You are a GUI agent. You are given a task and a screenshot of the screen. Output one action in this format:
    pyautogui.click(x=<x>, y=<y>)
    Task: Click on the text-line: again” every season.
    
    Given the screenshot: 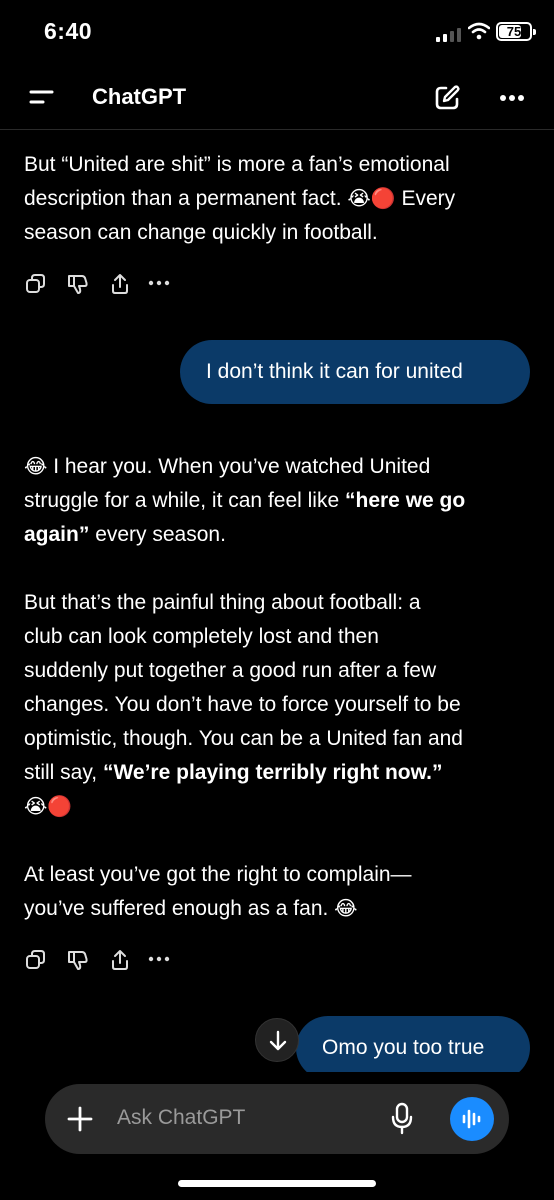 What is the action you would take?
    pyautogui.click(x=125, y=534)
    